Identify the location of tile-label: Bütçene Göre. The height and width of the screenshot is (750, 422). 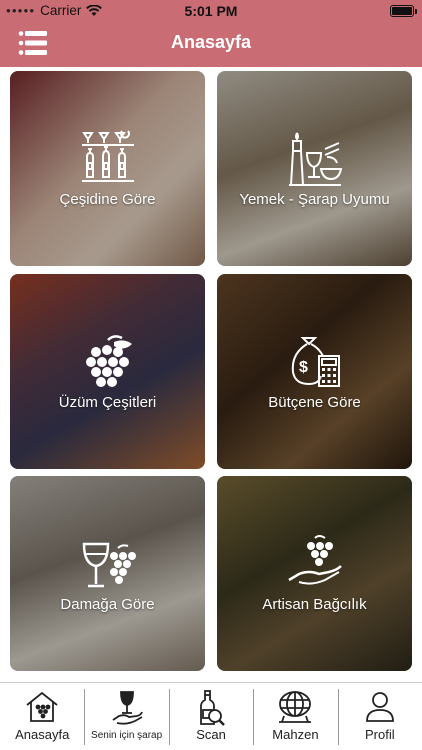
(314, 402).